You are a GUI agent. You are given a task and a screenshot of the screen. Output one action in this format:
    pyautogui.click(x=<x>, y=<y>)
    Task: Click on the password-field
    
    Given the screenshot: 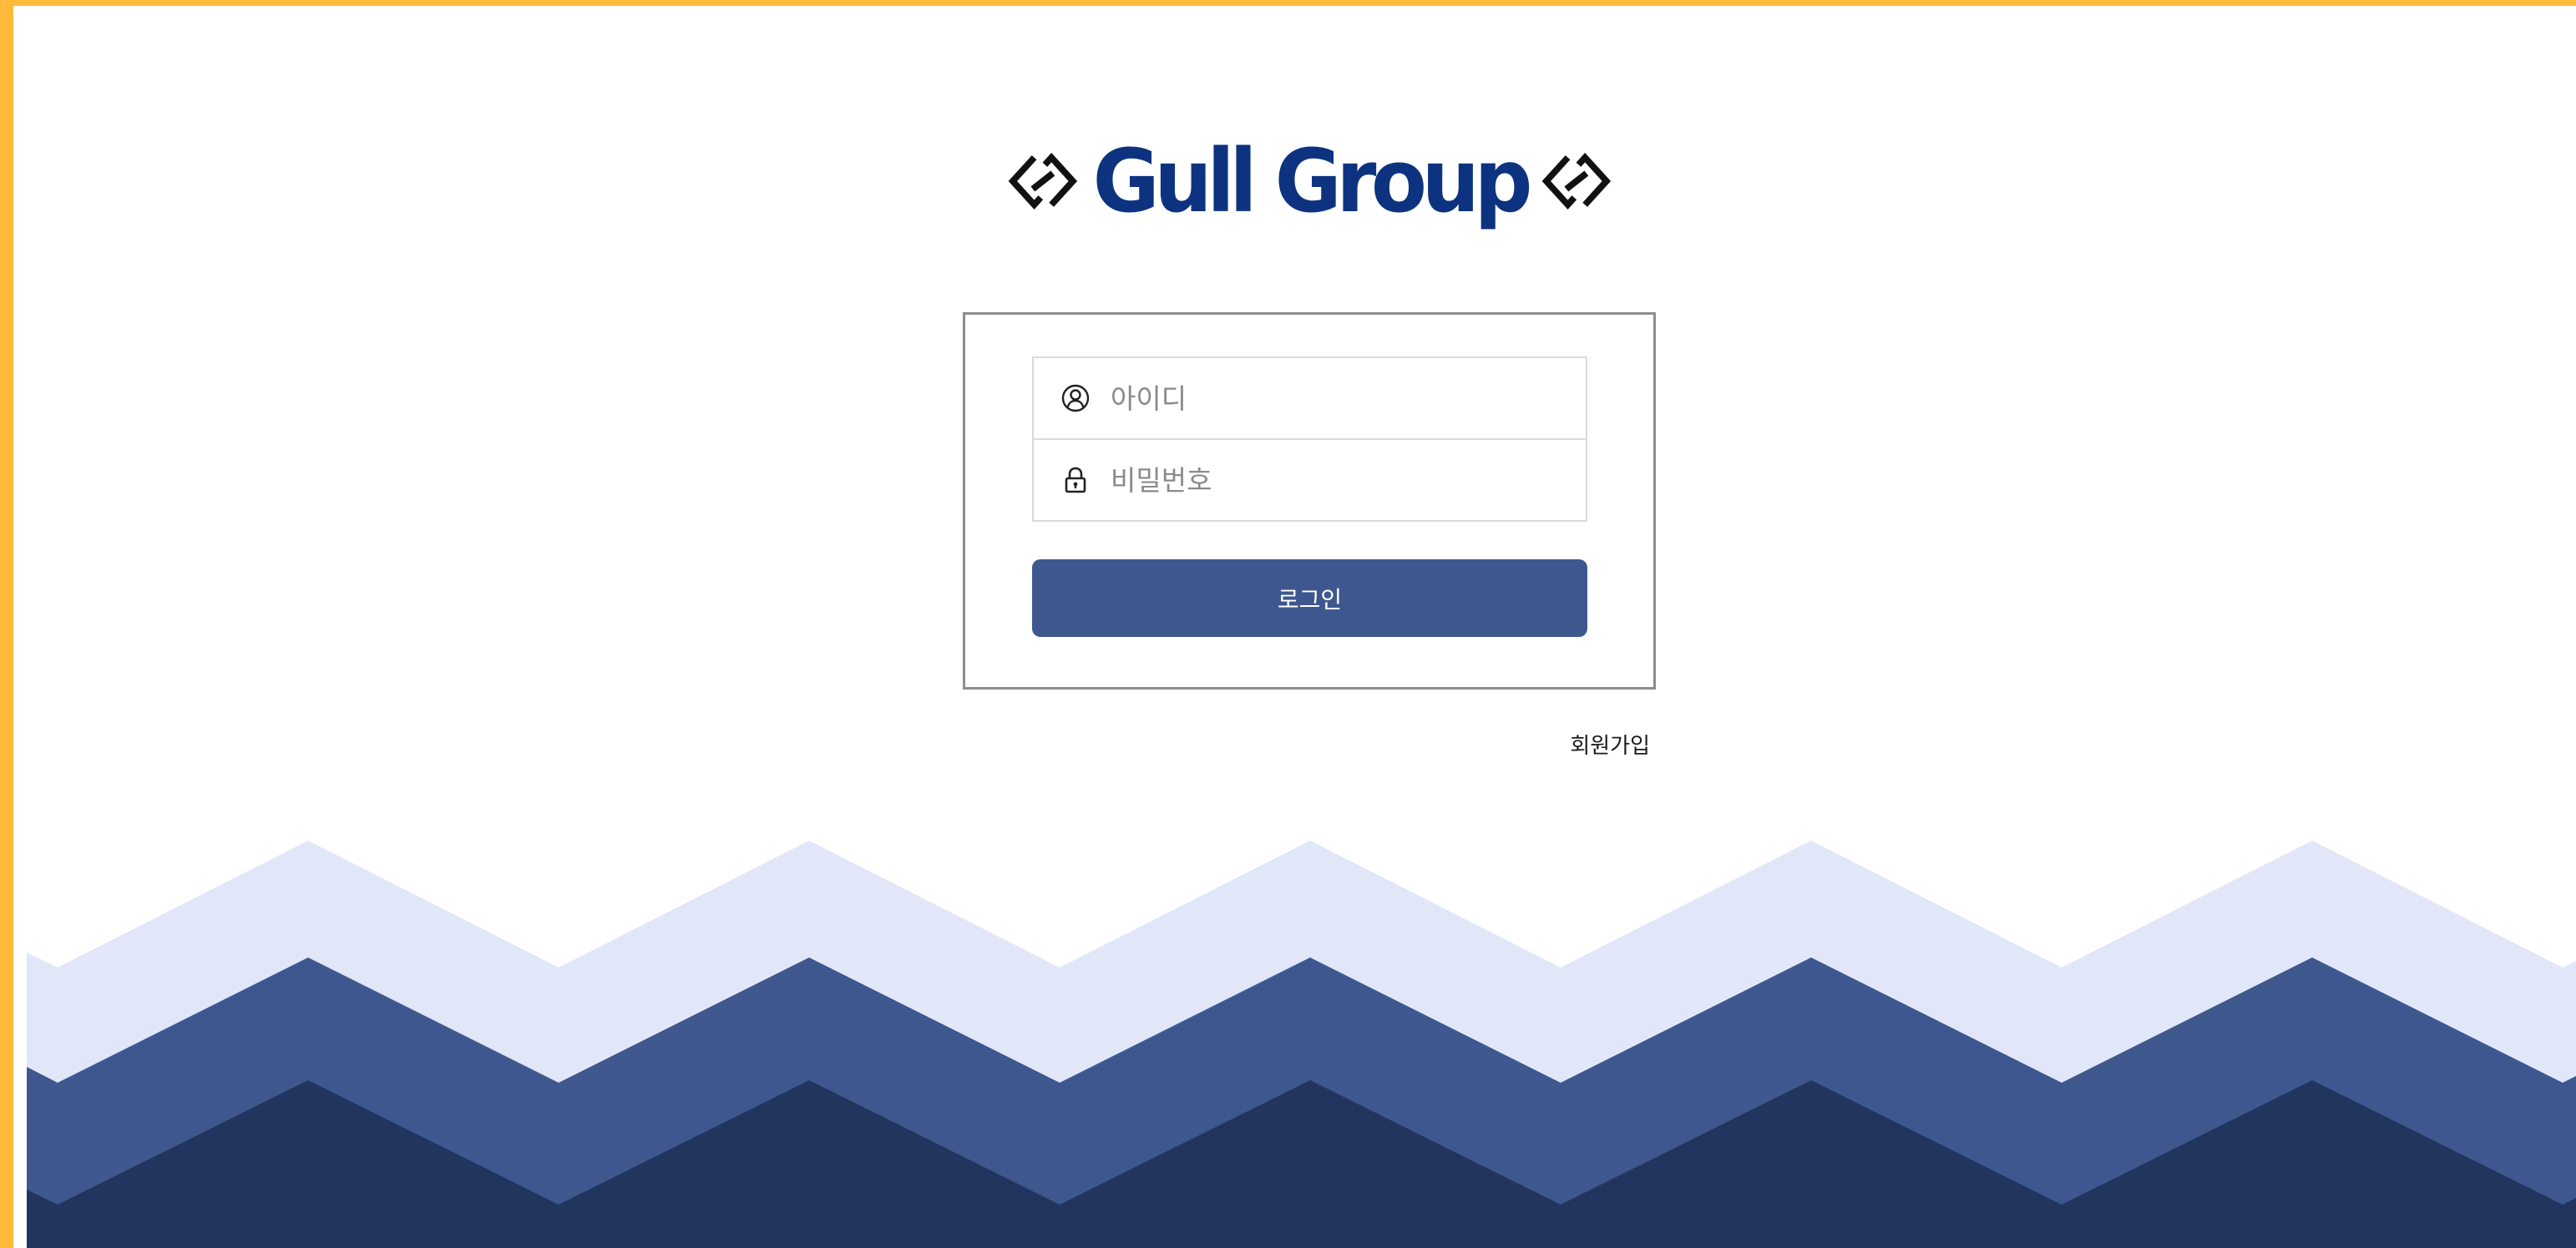 What is the action you would take?
    pyautogui.click(x=1309, y=480)
    